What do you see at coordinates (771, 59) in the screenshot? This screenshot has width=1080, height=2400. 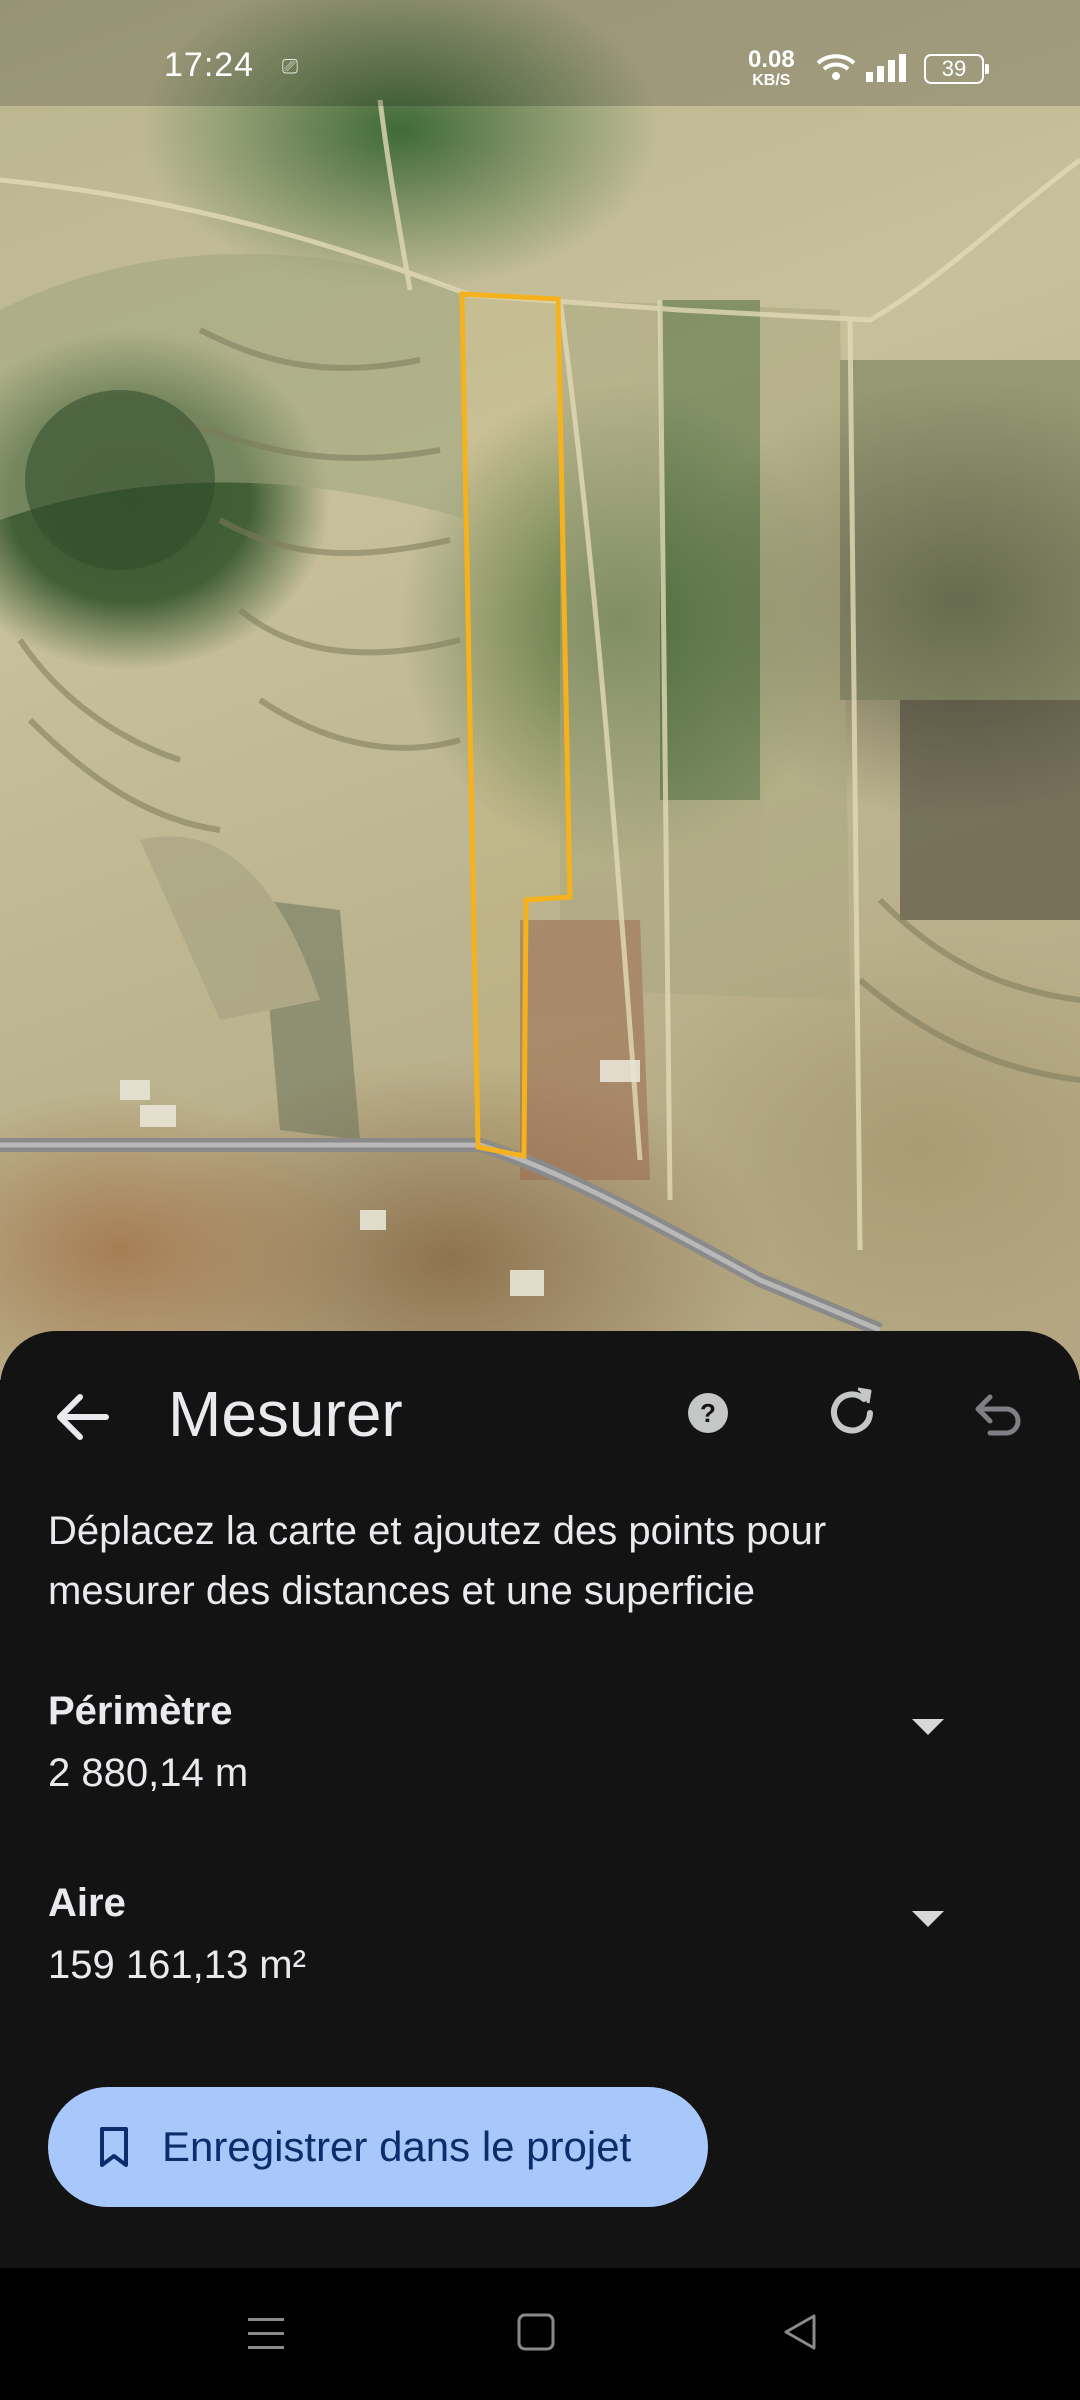 I see `network-speed-value: 0.08` at bounding box center [771, 59].